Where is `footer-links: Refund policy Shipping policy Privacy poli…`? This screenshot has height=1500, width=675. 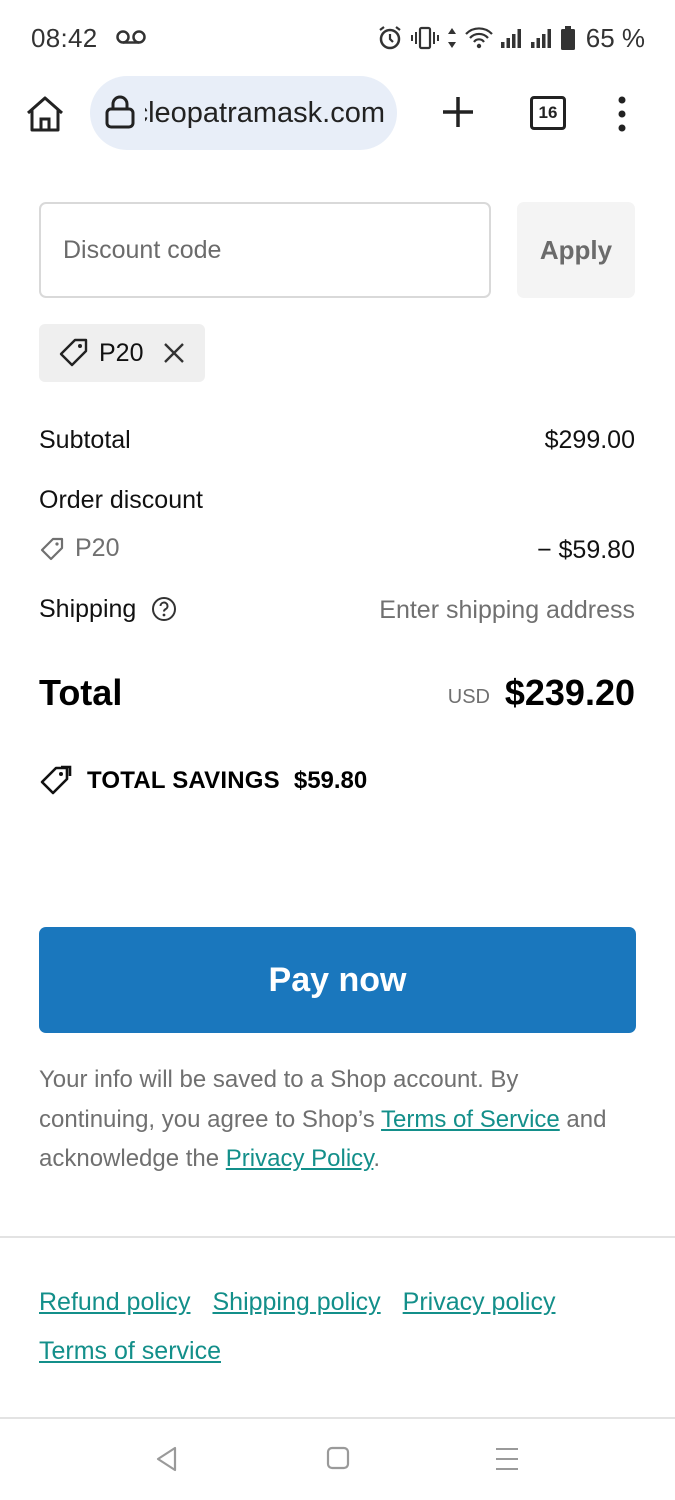
footer-links: Refund policy Shipping policy Privacy poli… is located at coordinates (339, 1327).